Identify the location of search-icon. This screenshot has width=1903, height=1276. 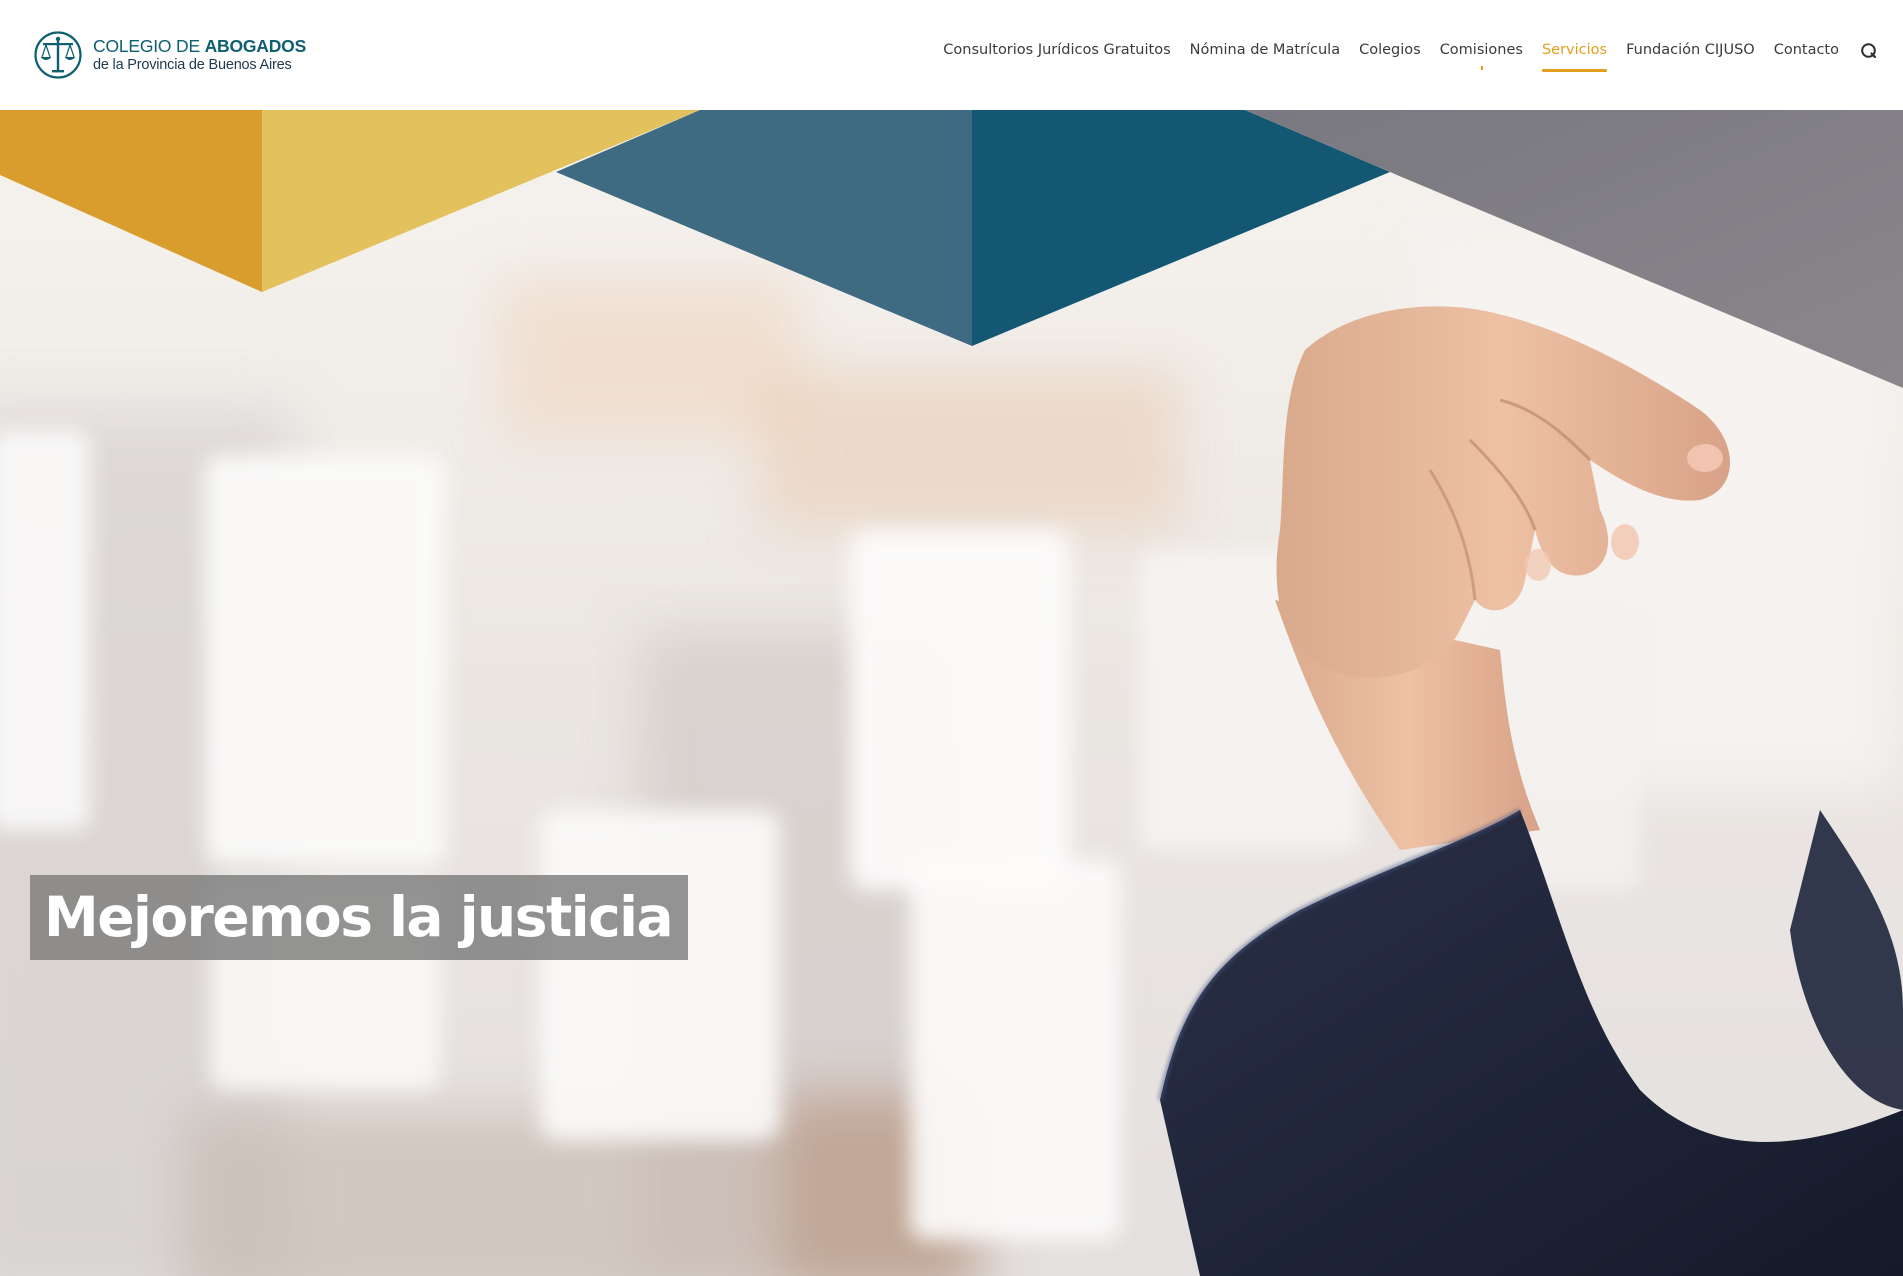
(1868, 51).